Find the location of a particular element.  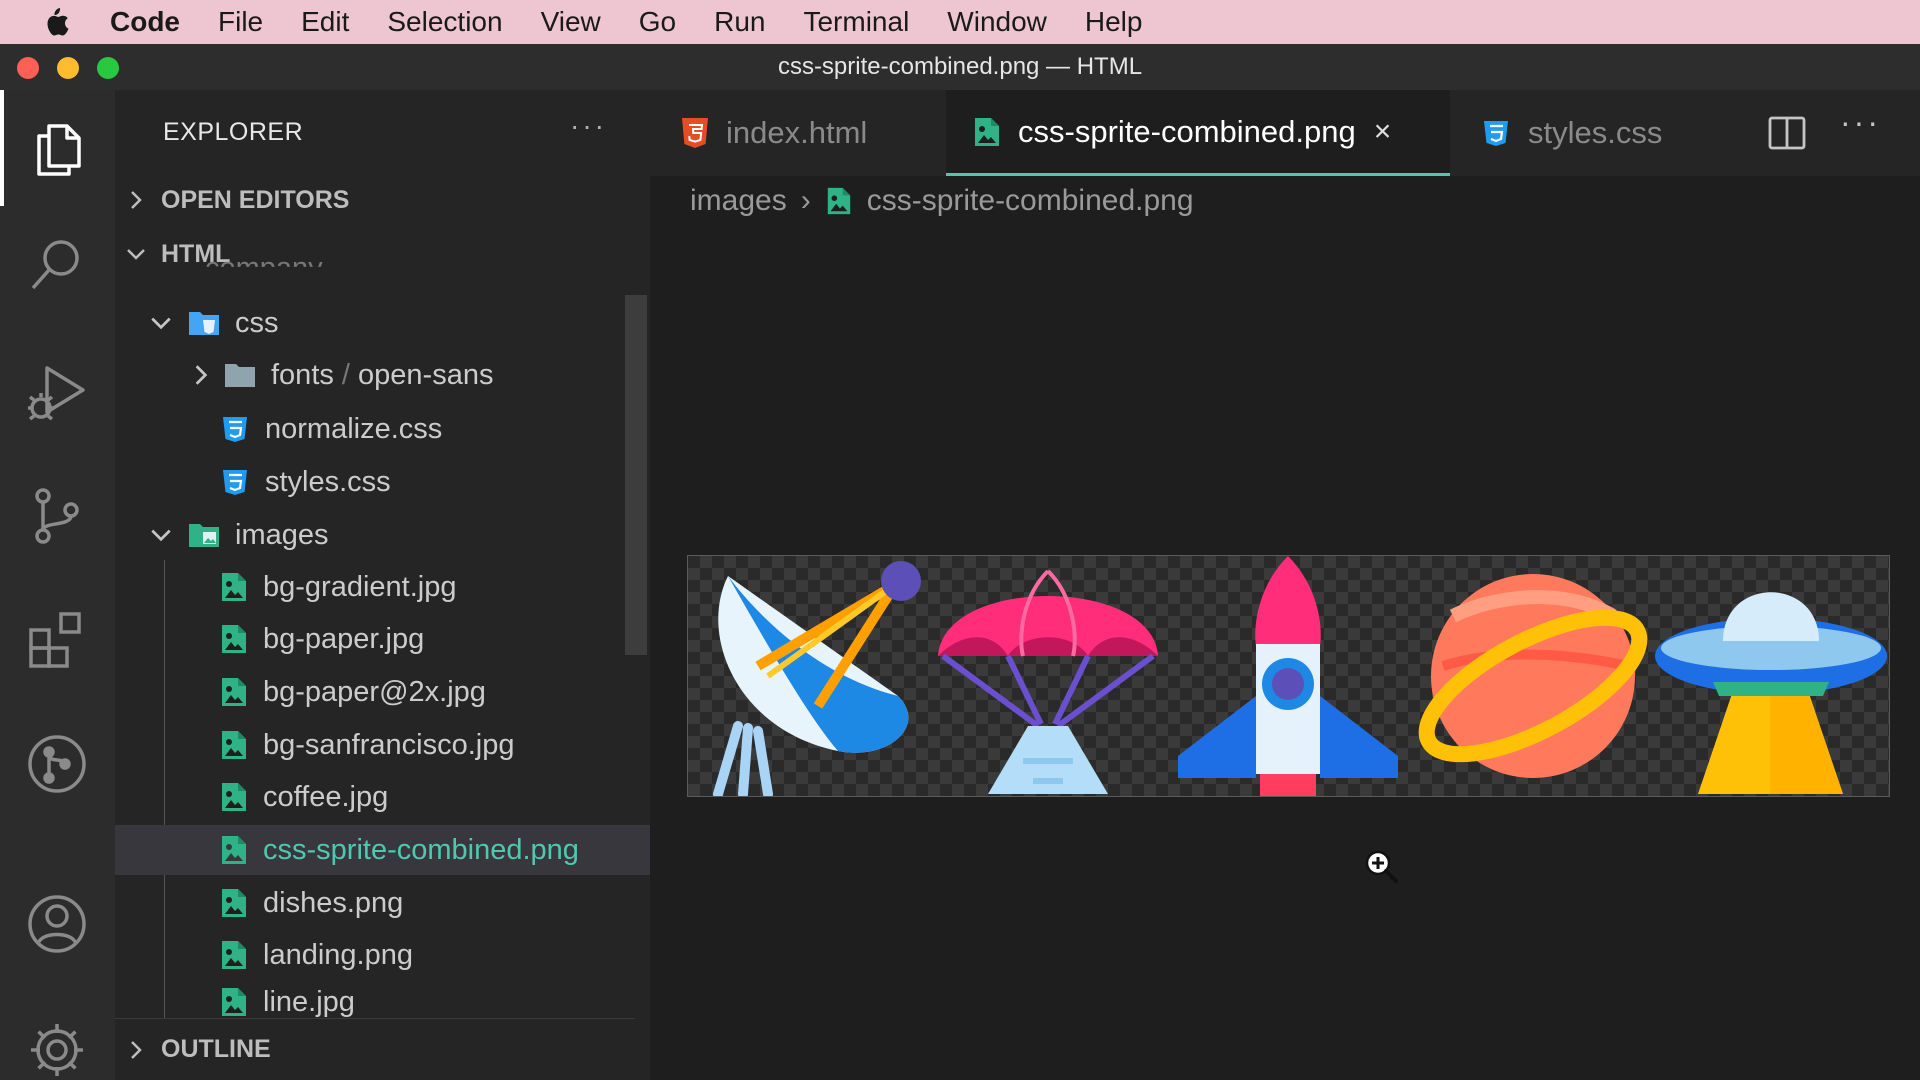

tab-index-html: index.html is located at coordinates (805, 133).